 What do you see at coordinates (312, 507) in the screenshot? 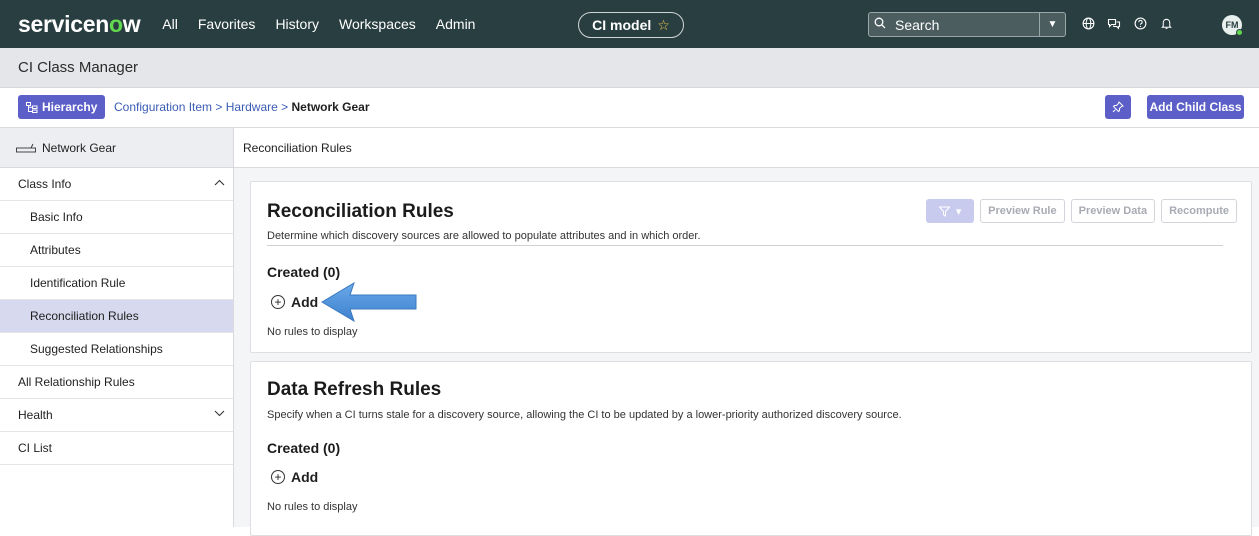
I see `data-refresh-empty-message: No rules to display` at bounding box center [312, 507].